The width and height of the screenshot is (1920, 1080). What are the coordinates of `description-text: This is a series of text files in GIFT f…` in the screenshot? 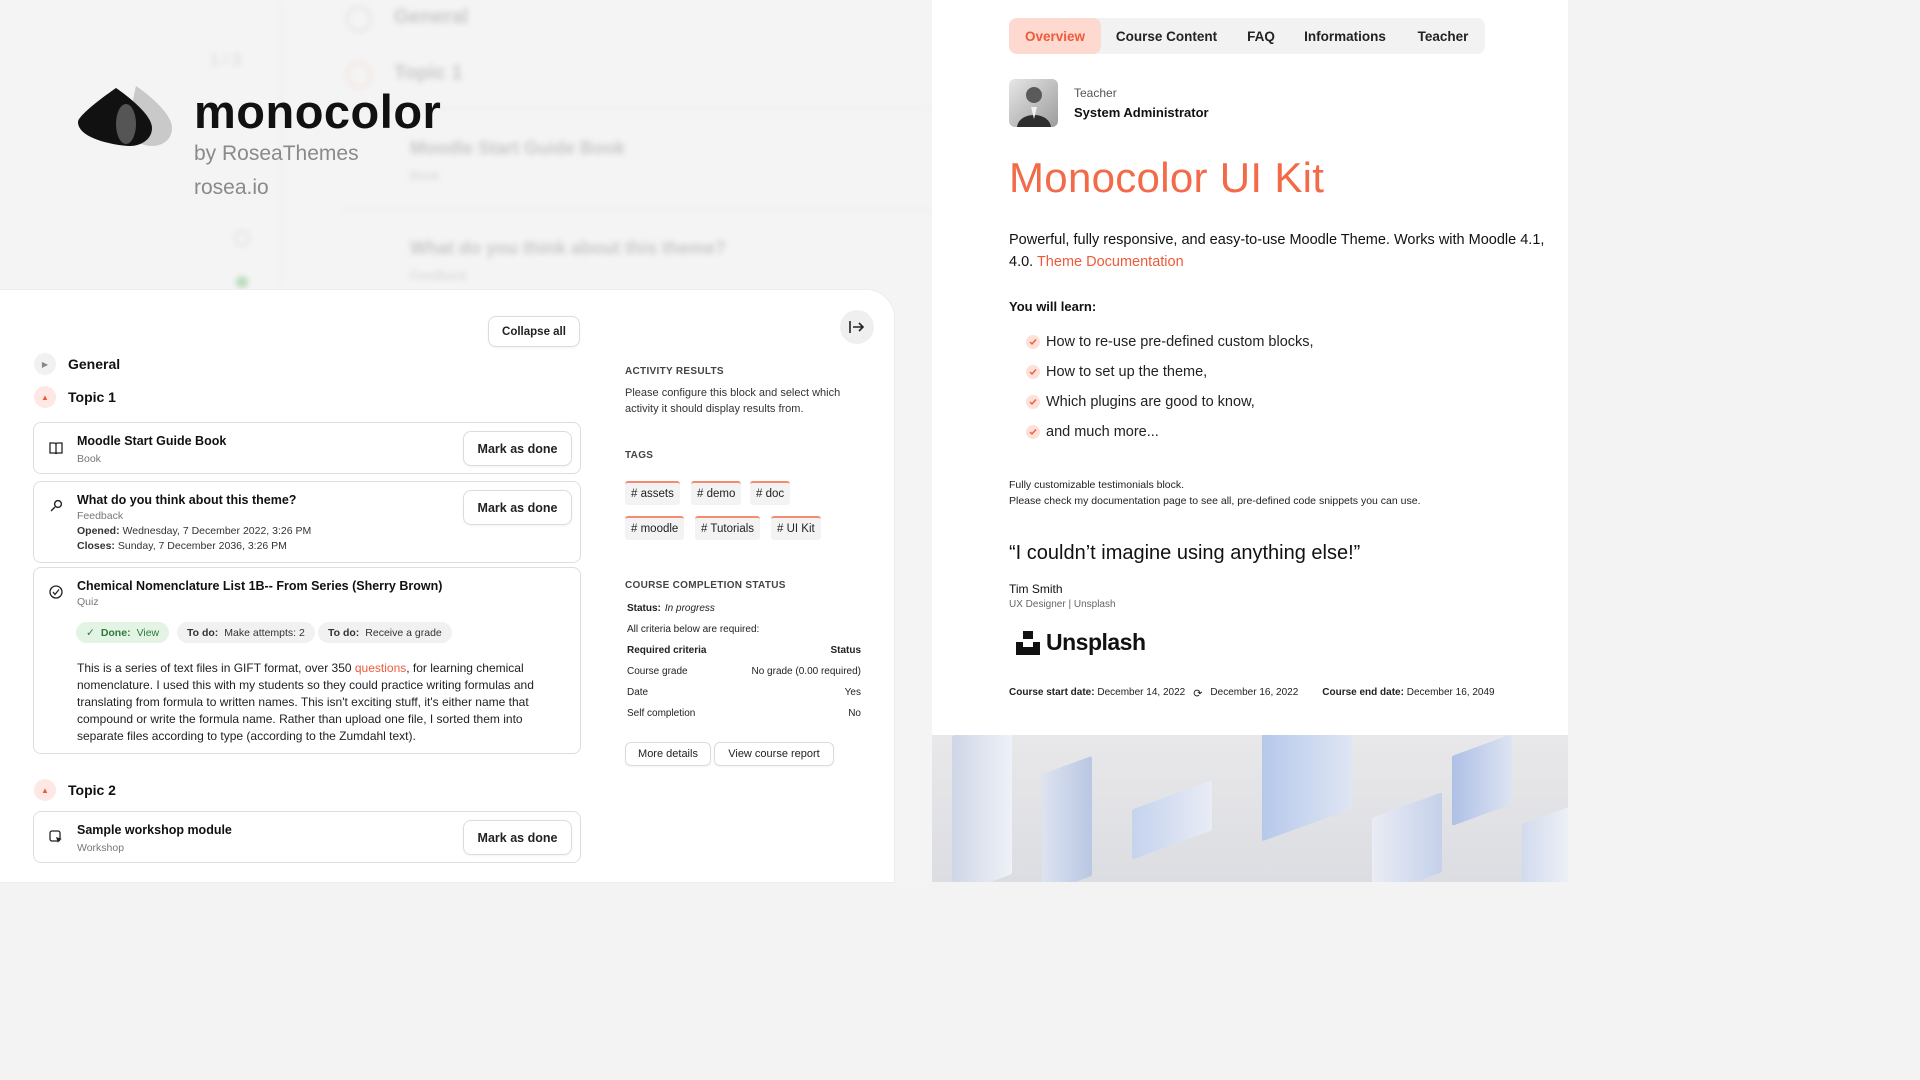 It's located at (216, 668).